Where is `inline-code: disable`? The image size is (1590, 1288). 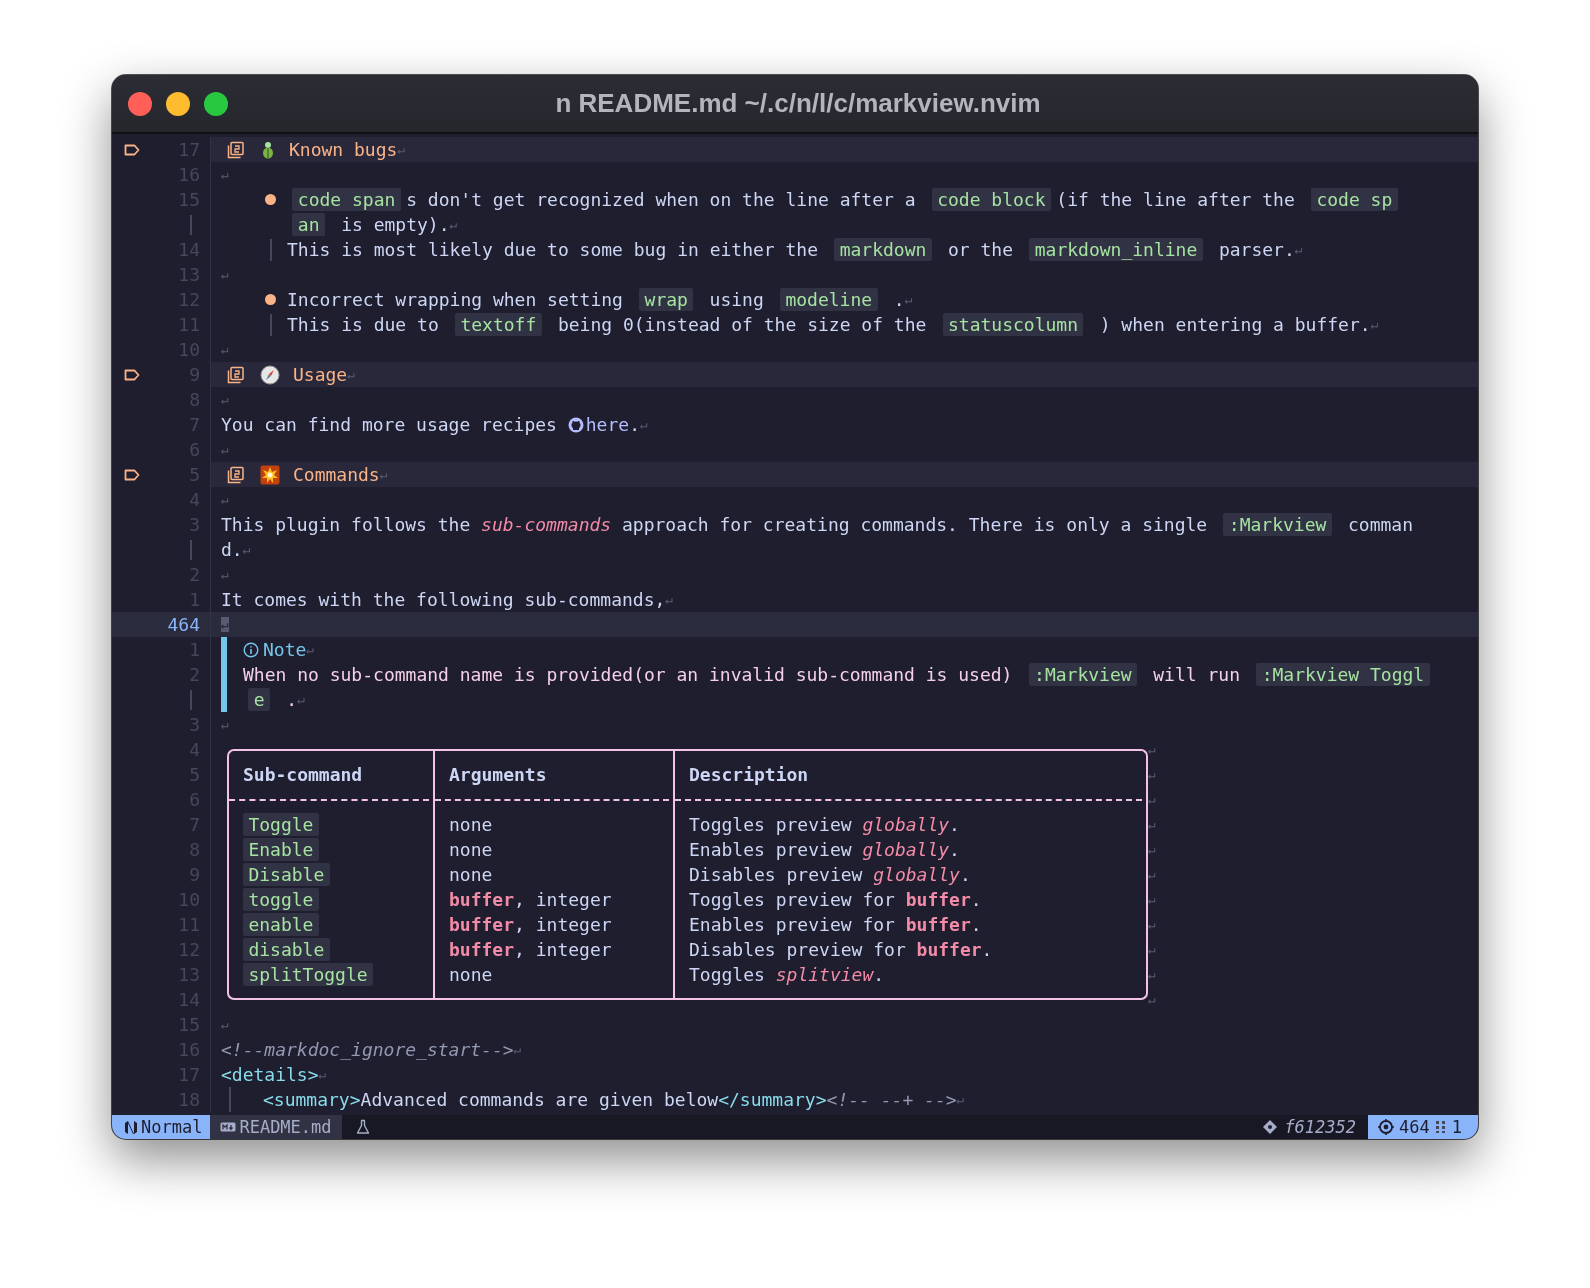
inline-code: disable is located at coordinates (286, 949).